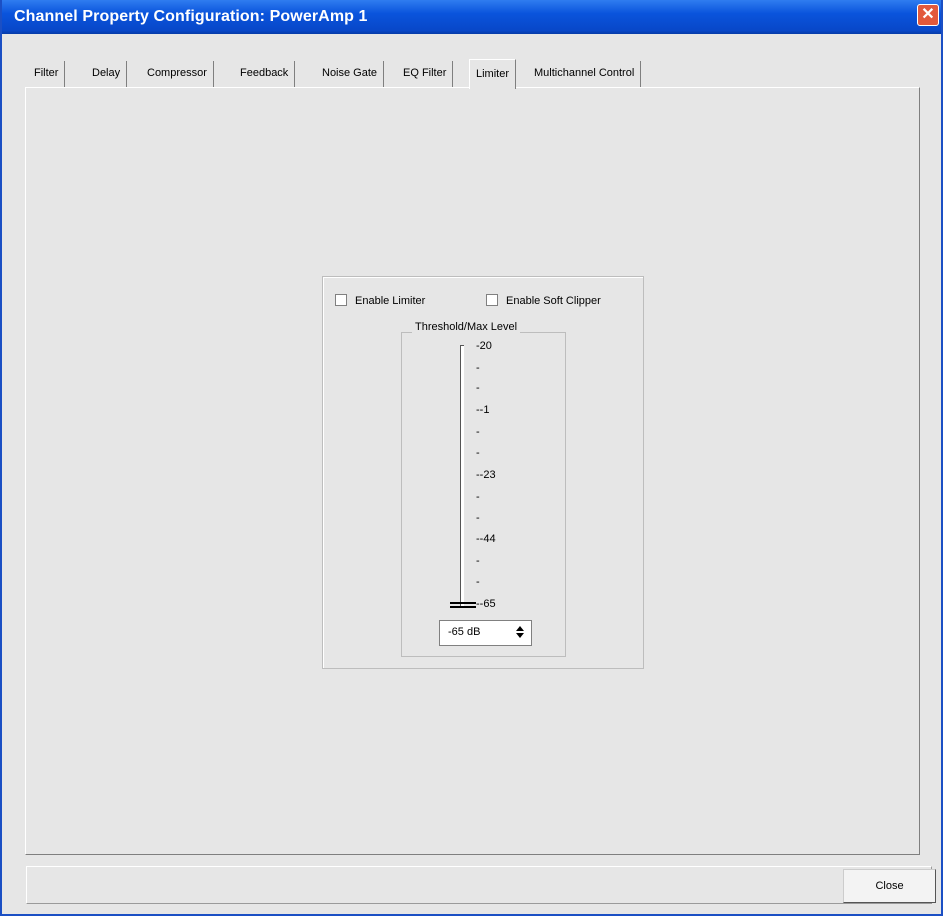  Describe the element at coordinates (485, 633) in the screenshot. I see `threshold-spinner: -65 dB` at that location.